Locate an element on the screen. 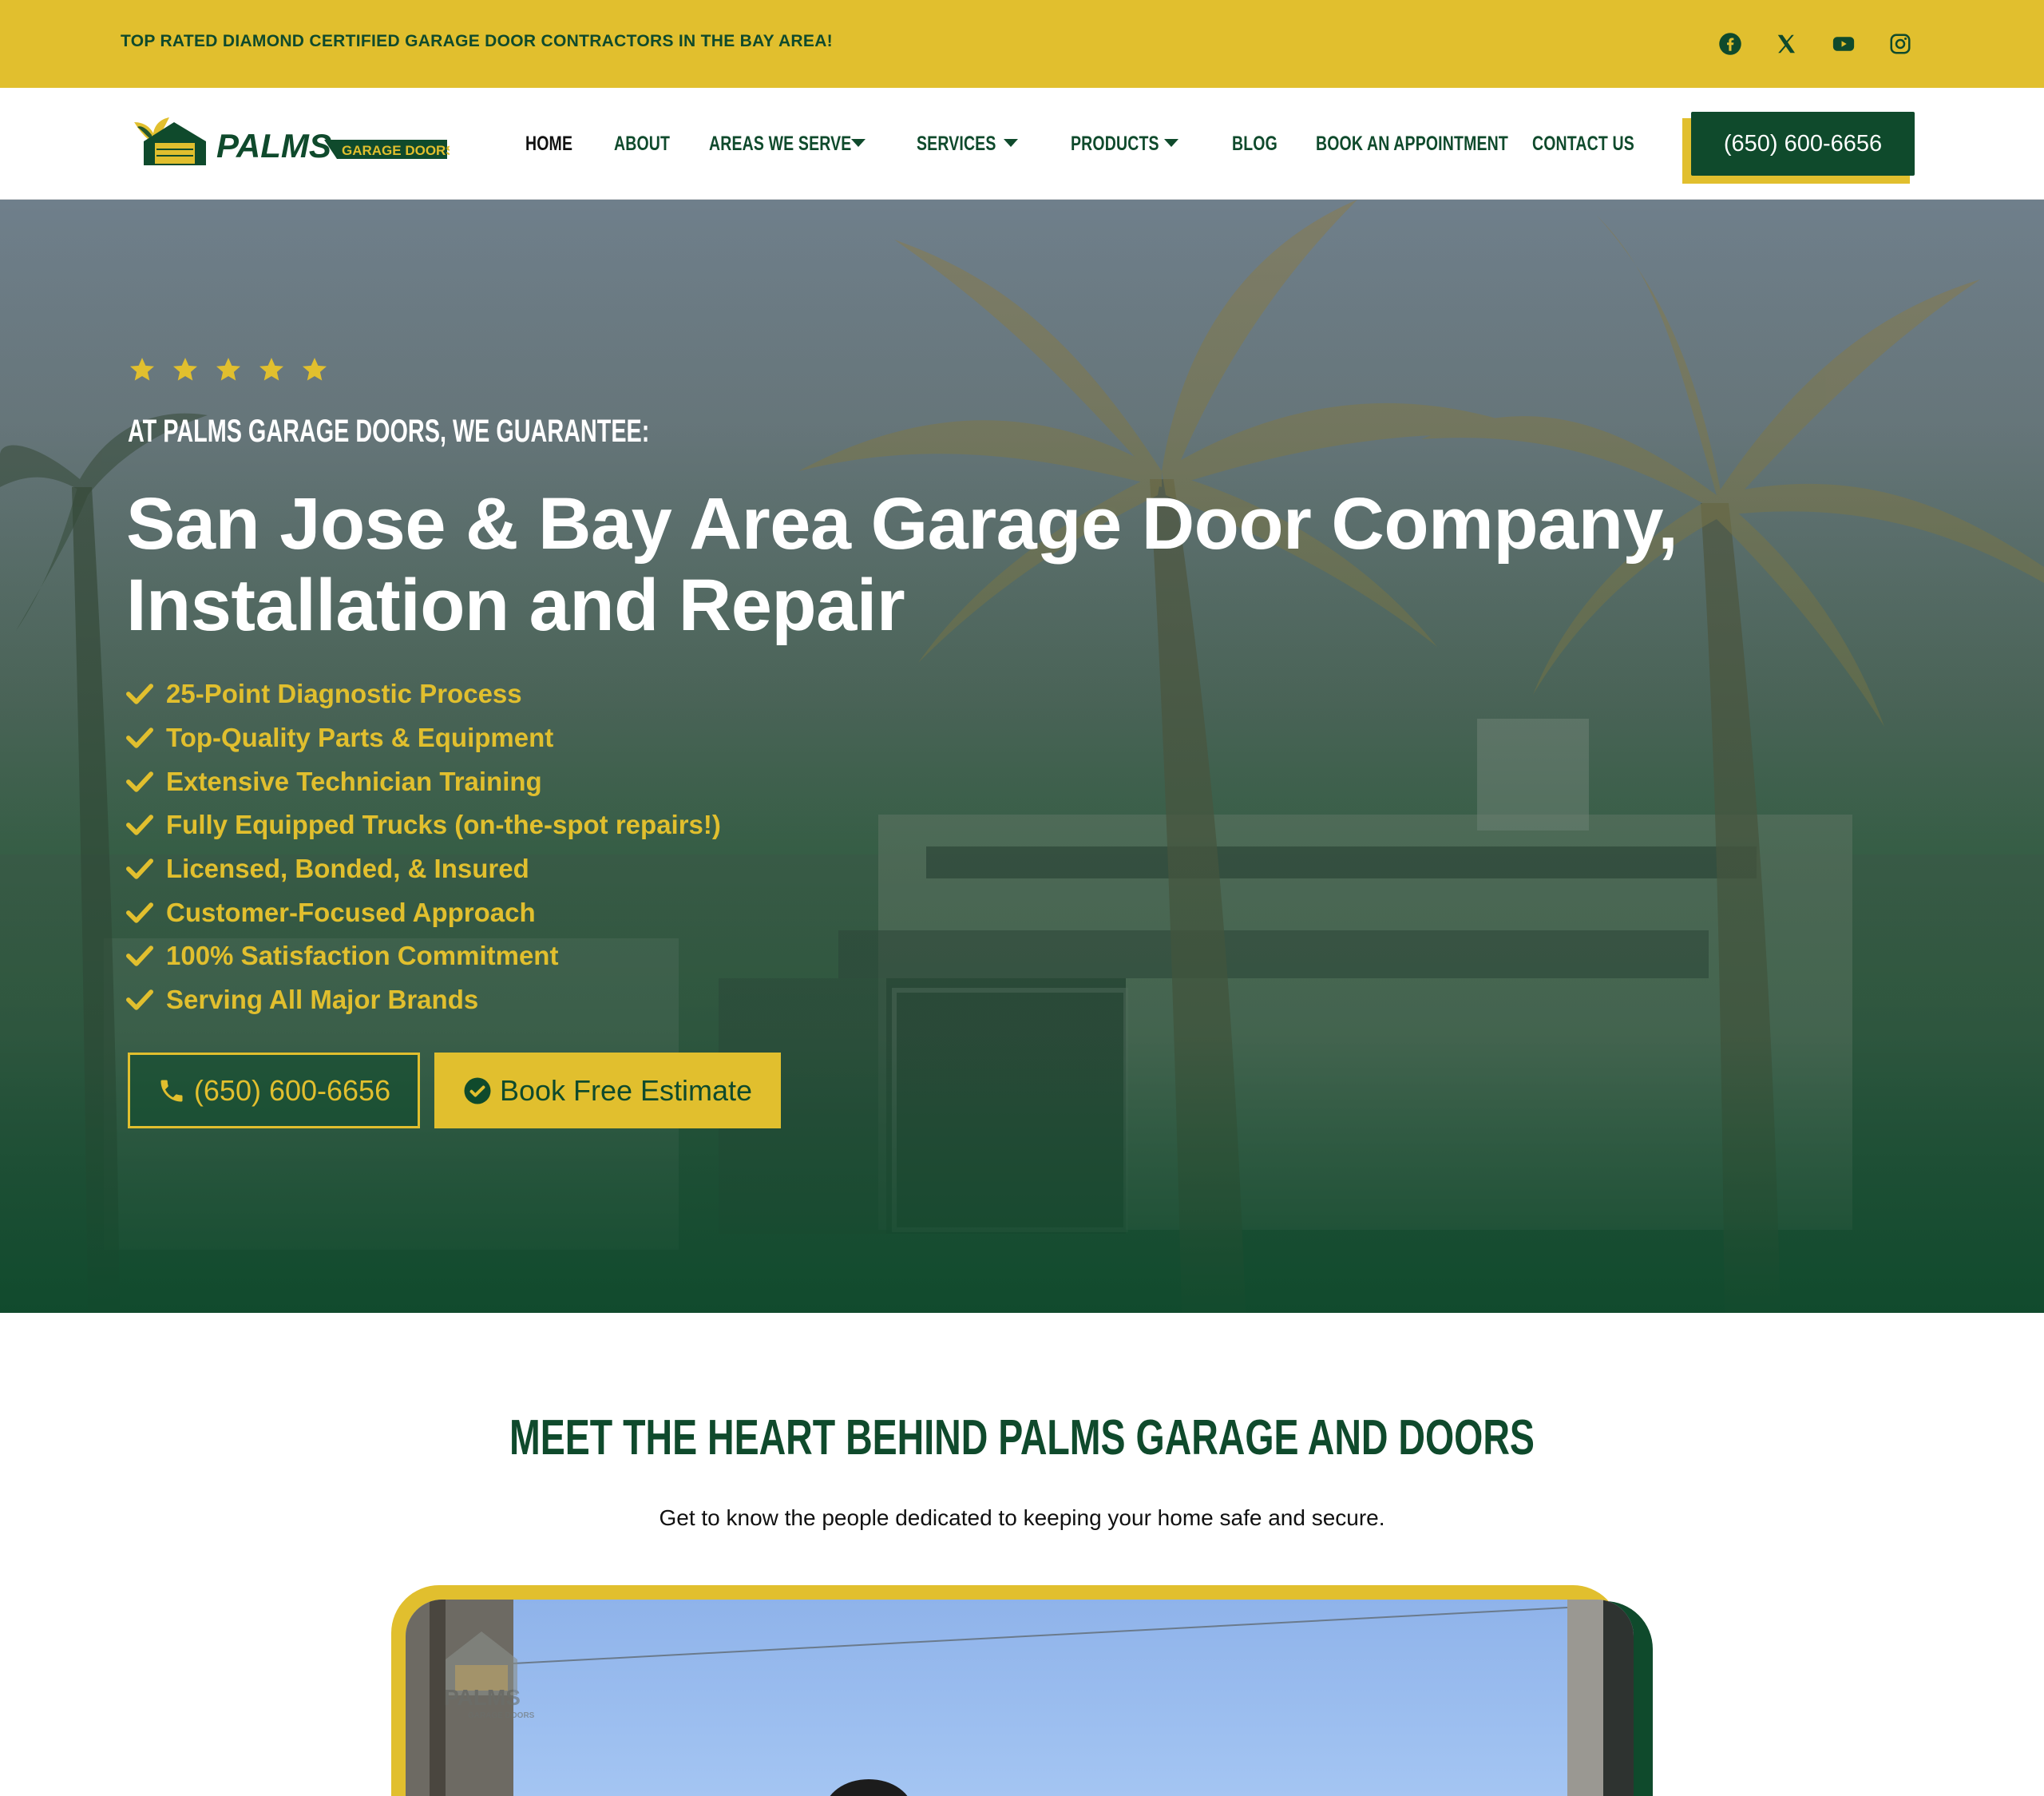 Image resolution: width=2044 pixels, height=1796 pixels. hero-eyebrow: AT PALMS GARAGE DOORS, WE GUARANTEE: is located at coordinates (389, 432).